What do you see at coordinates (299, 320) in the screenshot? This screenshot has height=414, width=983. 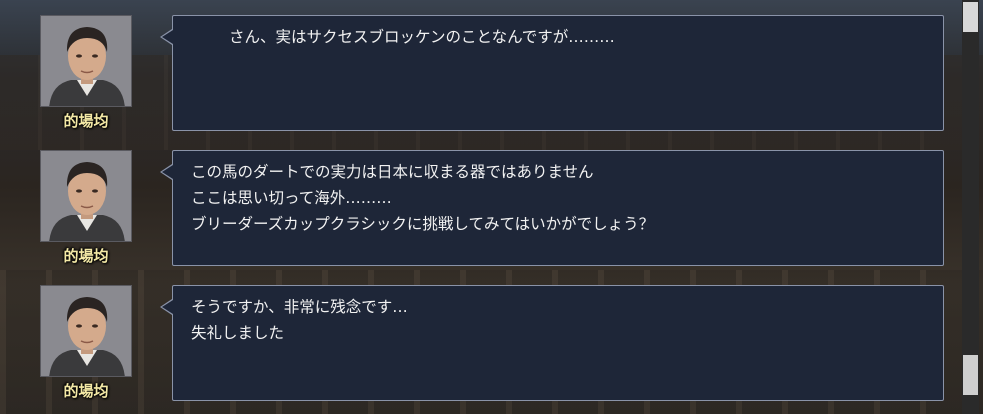 I see `dialogue-text: そうですか、非常に残念です… 失礼しました` at bounding box center [299, 320].